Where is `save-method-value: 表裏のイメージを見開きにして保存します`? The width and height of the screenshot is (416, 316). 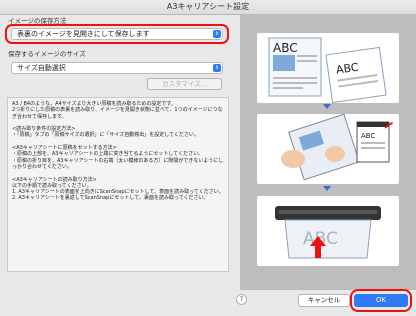
save-method-value: 表裏のイメージを見開きにして保存します is located at coordinates (83, 34).